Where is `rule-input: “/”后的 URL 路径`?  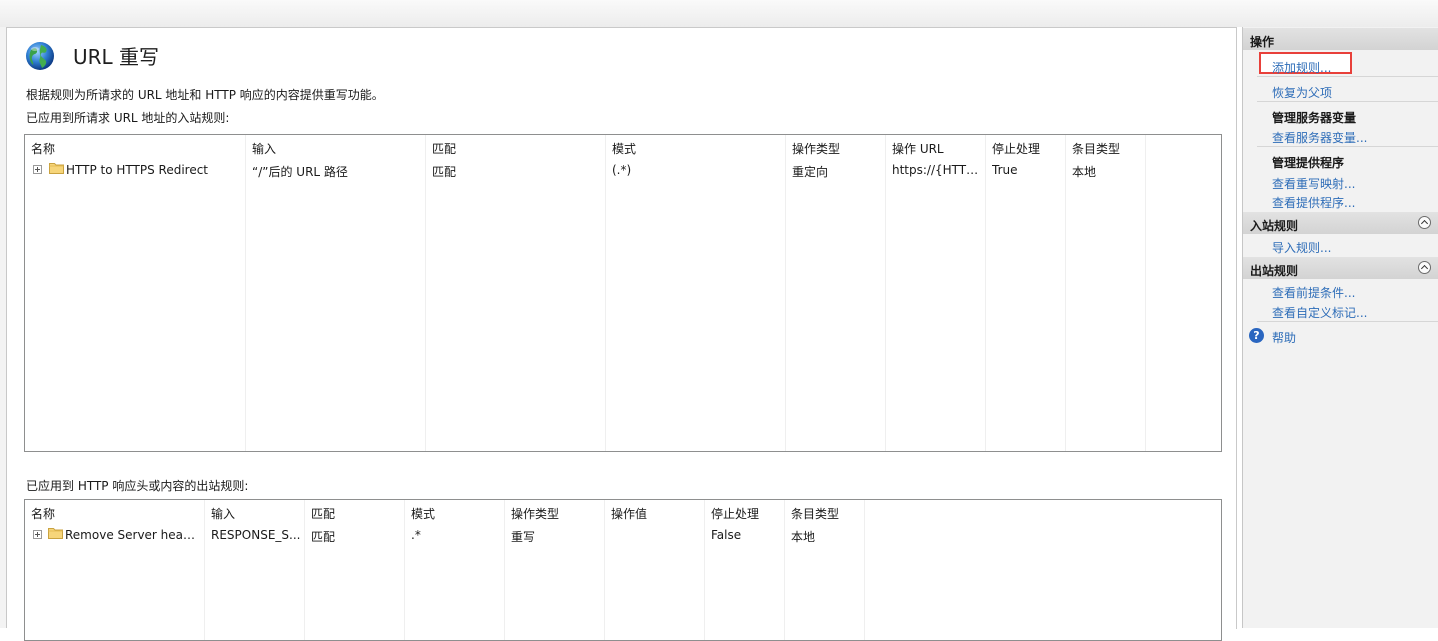
rule-input: “/”后的 URL 路径 is located at coordinates (300, 172).